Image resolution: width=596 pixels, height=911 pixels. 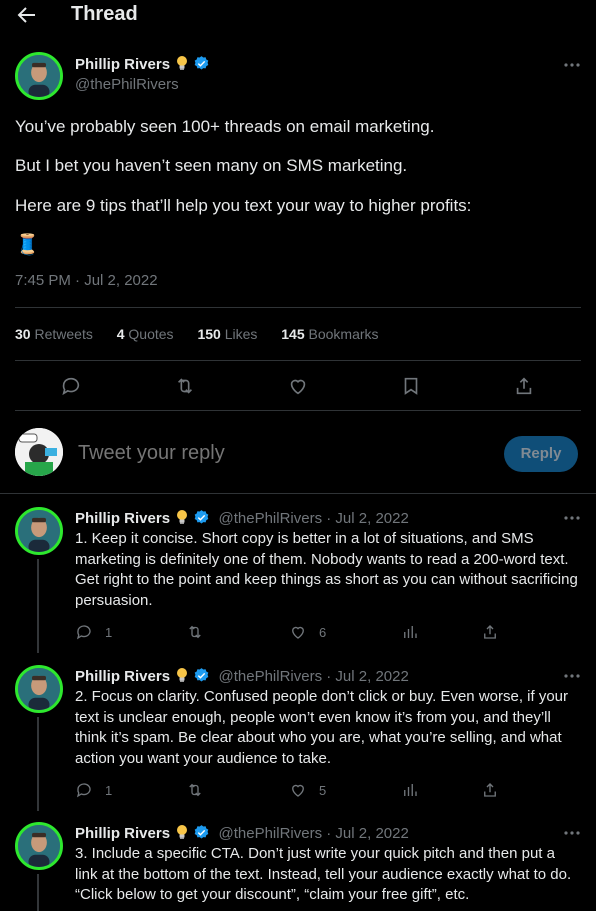 What do you see at coordinates (145, 334) in the screenshot?
I see `quotes-stat: 4 Quotes` at bounding box center [145, 334].